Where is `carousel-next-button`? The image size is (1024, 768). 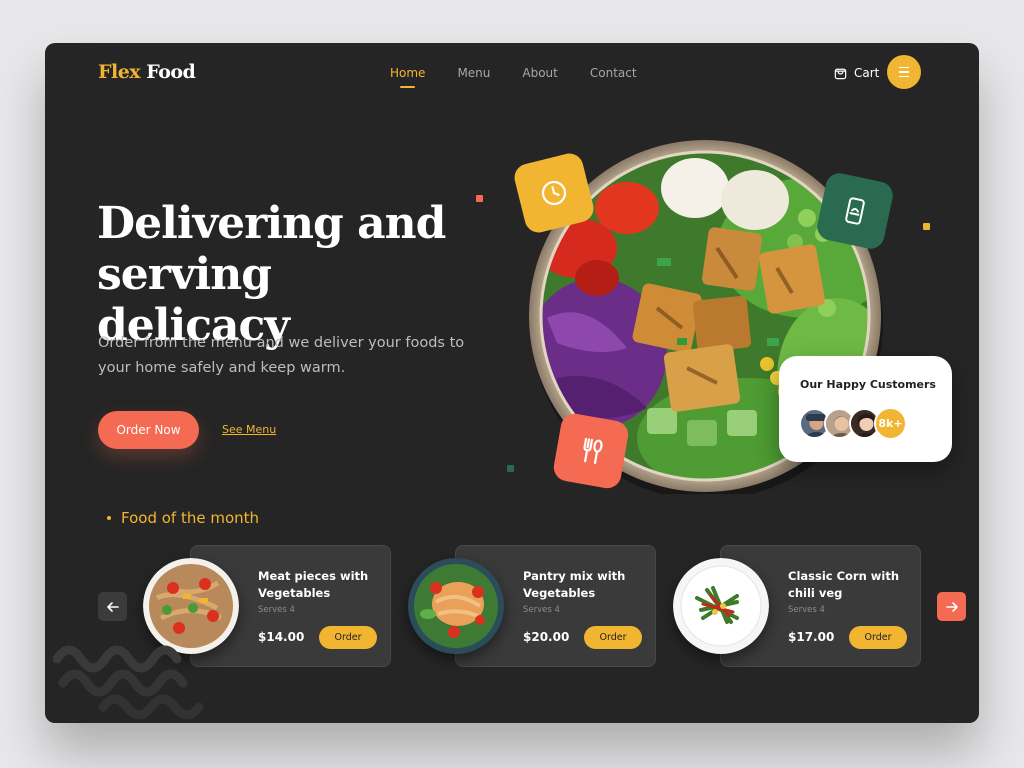 carousel-next-button is located at coordinates (951, 606).